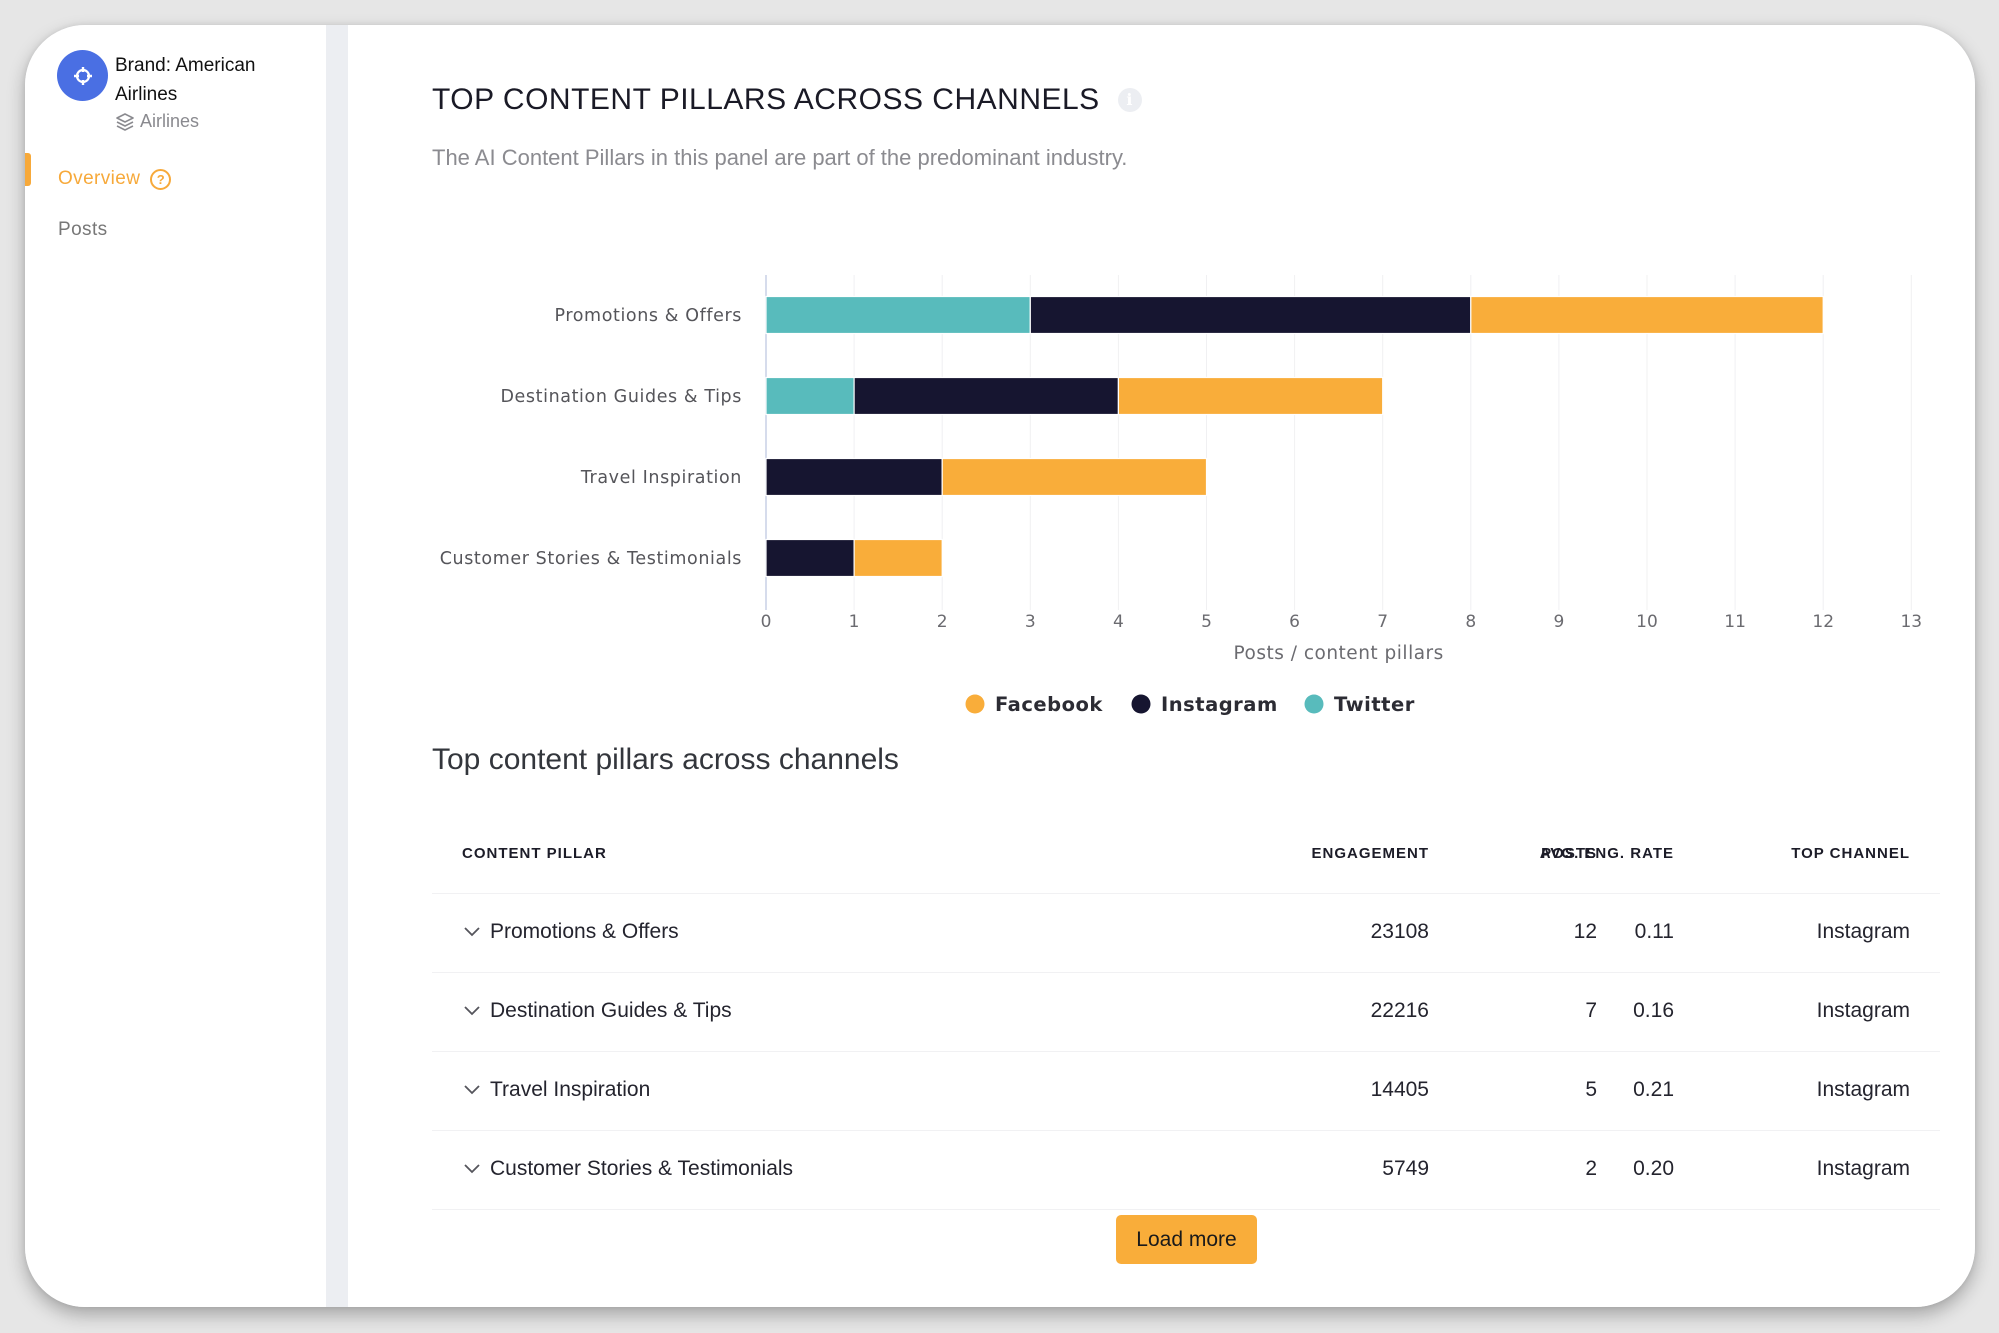 The width and height of the screenshot is (1999, 1333). I want to click on column-header-avg-eng-rate: AVG. ENG. RATE, so click(1607, 853).